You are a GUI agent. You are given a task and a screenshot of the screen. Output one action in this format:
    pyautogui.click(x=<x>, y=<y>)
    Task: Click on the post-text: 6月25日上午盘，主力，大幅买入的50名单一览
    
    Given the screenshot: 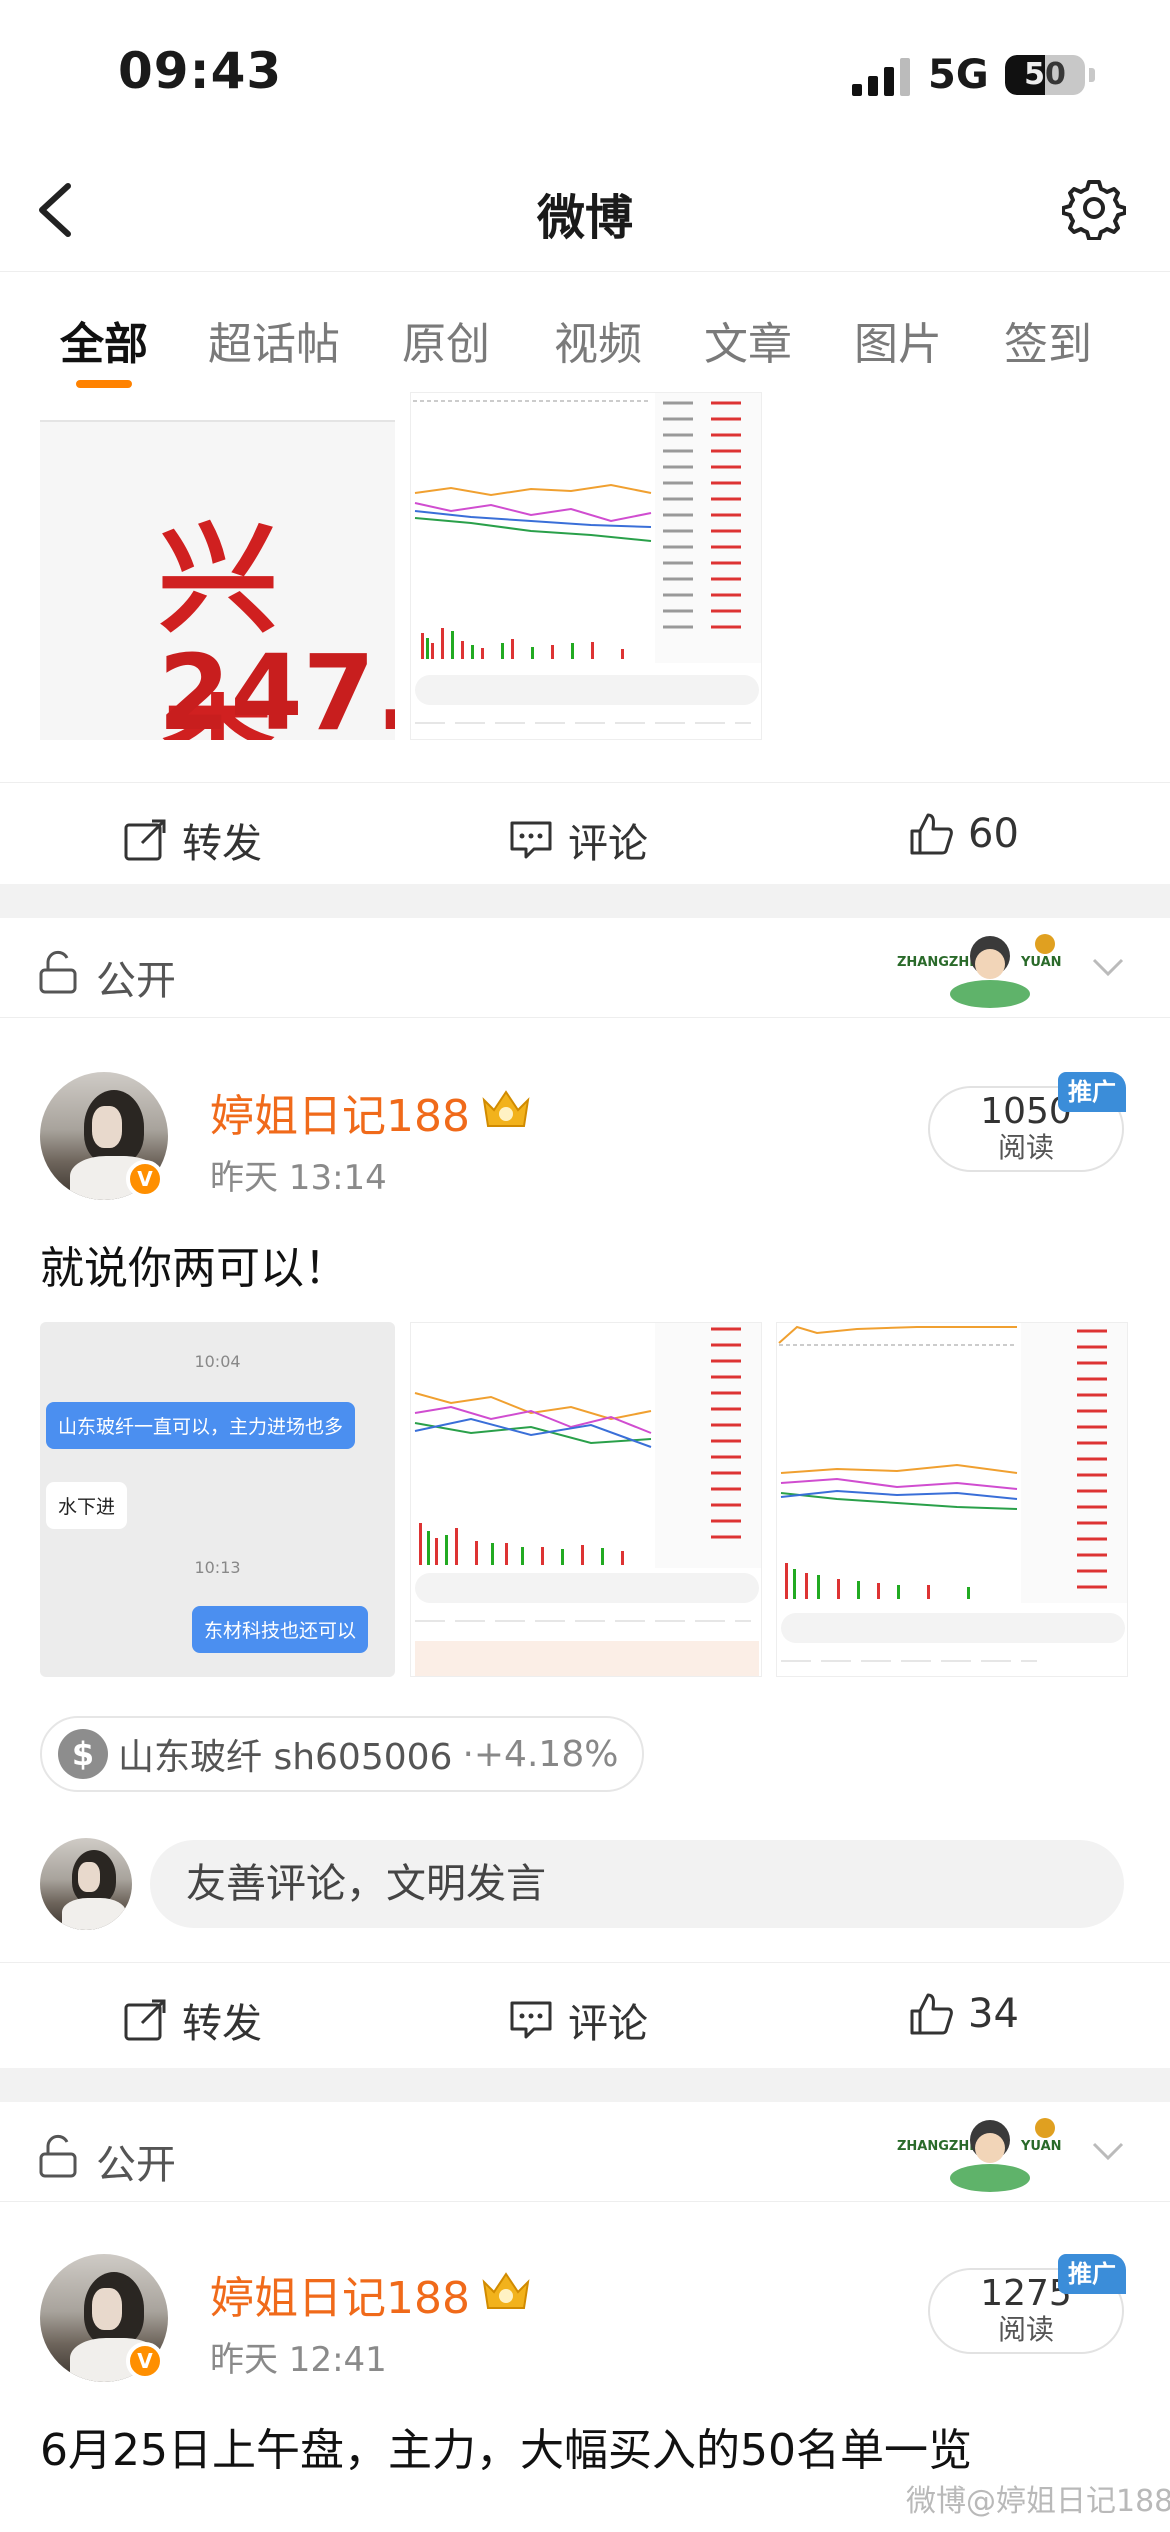 What is the action you would take?
    pyautogui.click(x=506, y=2450)
    